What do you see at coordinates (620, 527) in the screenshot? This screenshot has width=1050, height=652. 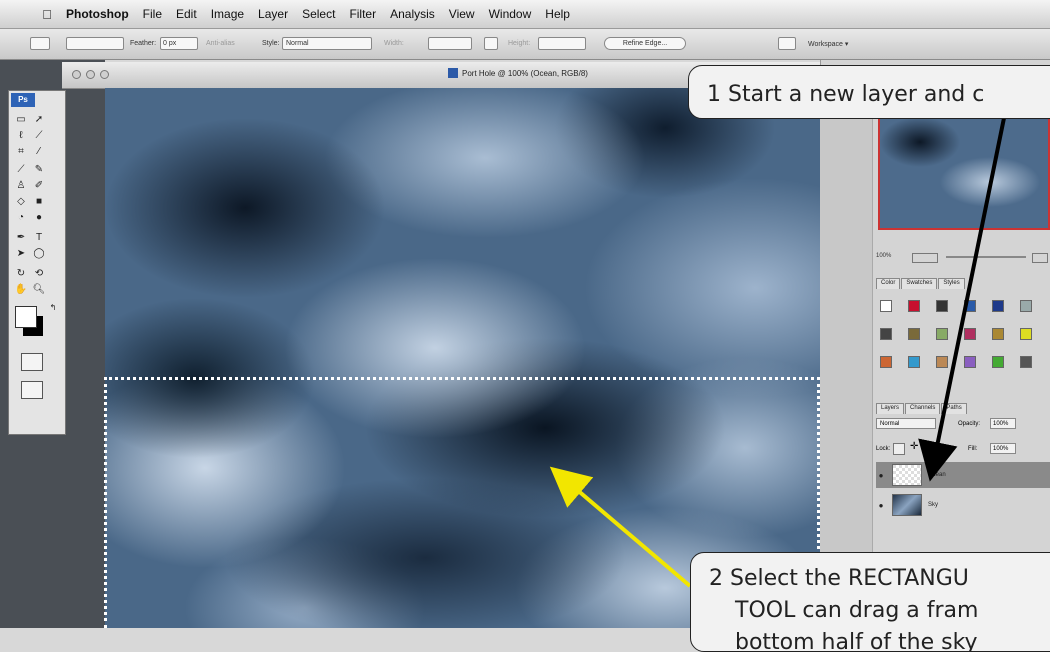 I see `arrow-to-selection` at bounding box center [620, 527].